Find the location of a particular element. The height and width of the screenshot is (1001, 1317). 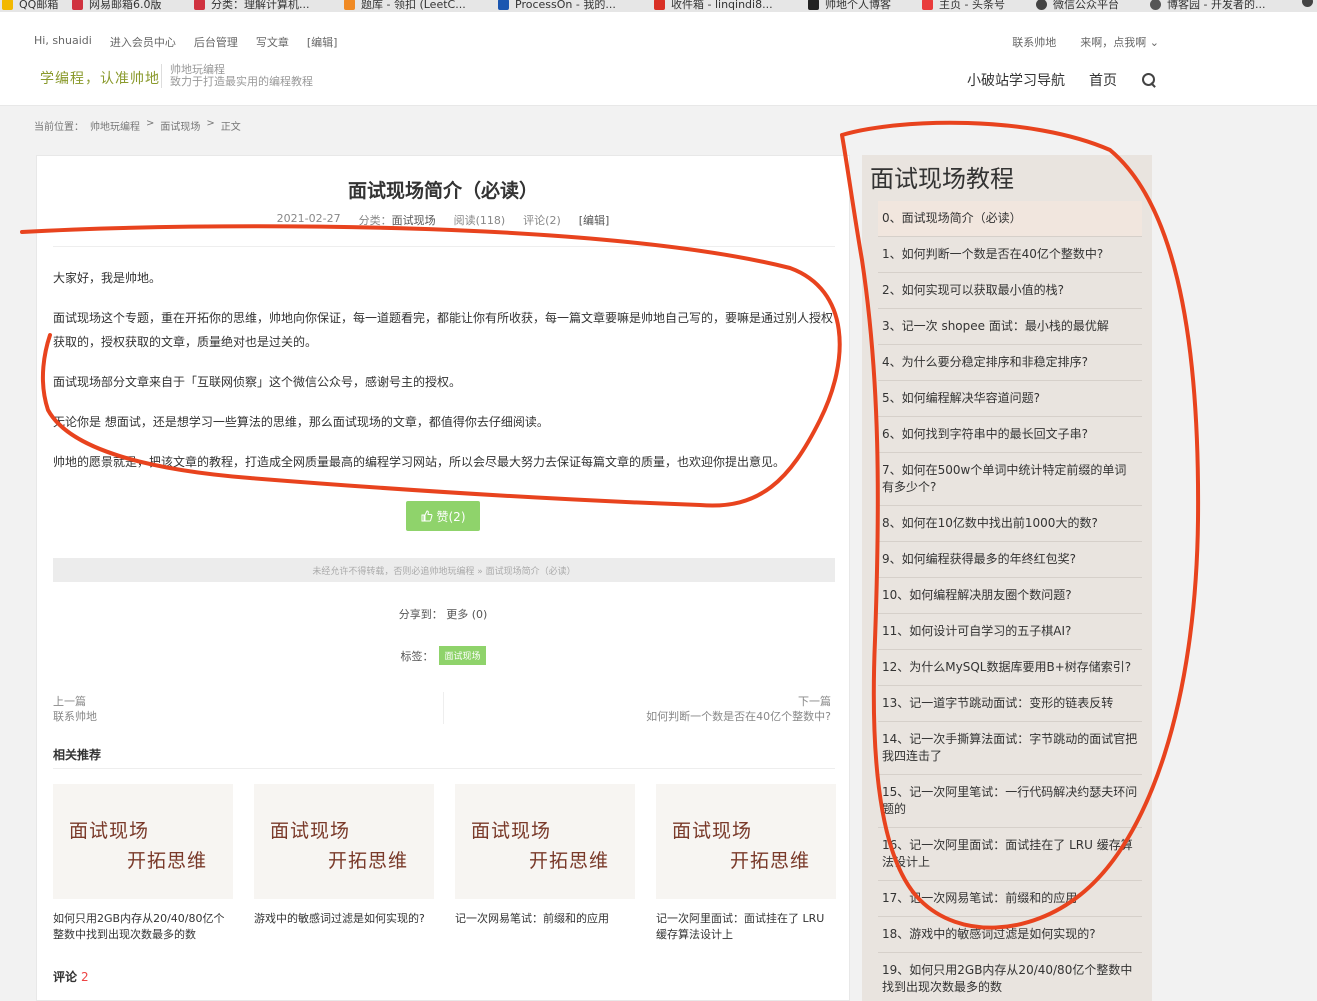

sidebar-item: 11、如何设计可自学习的五子棋AI? is located at coordinates (1010, 632).